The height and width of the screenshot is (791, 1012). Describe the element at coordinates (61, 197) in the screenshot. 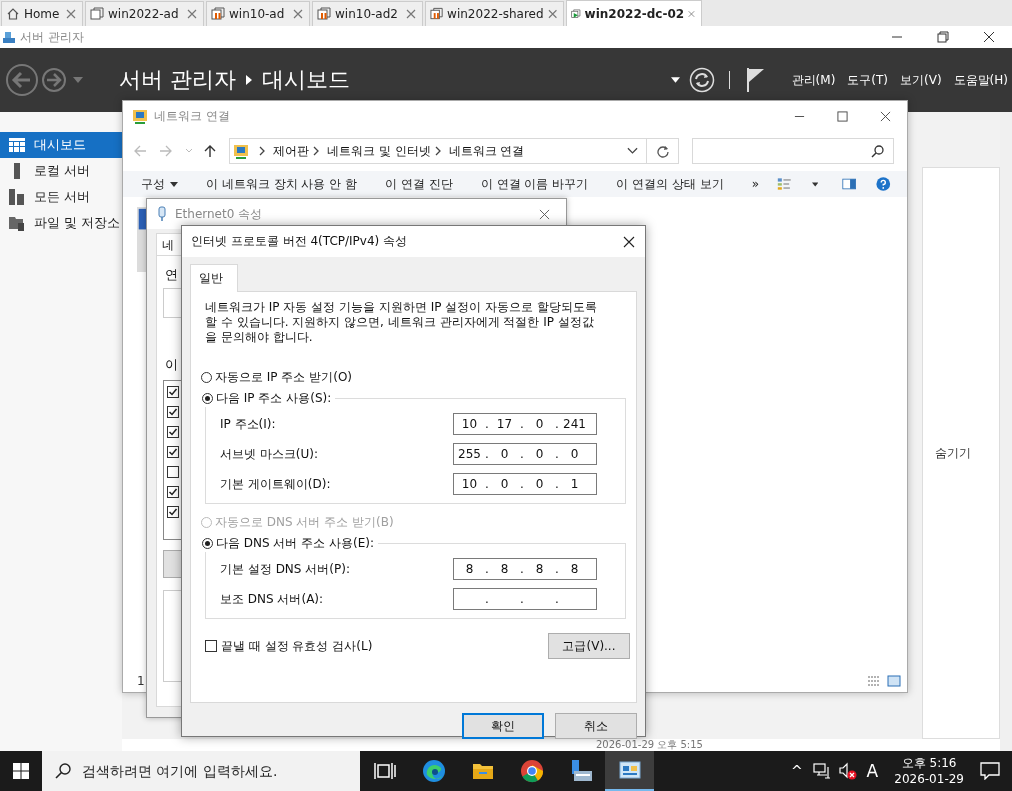

I see `sidebar-item: 모든 서버` at that location.